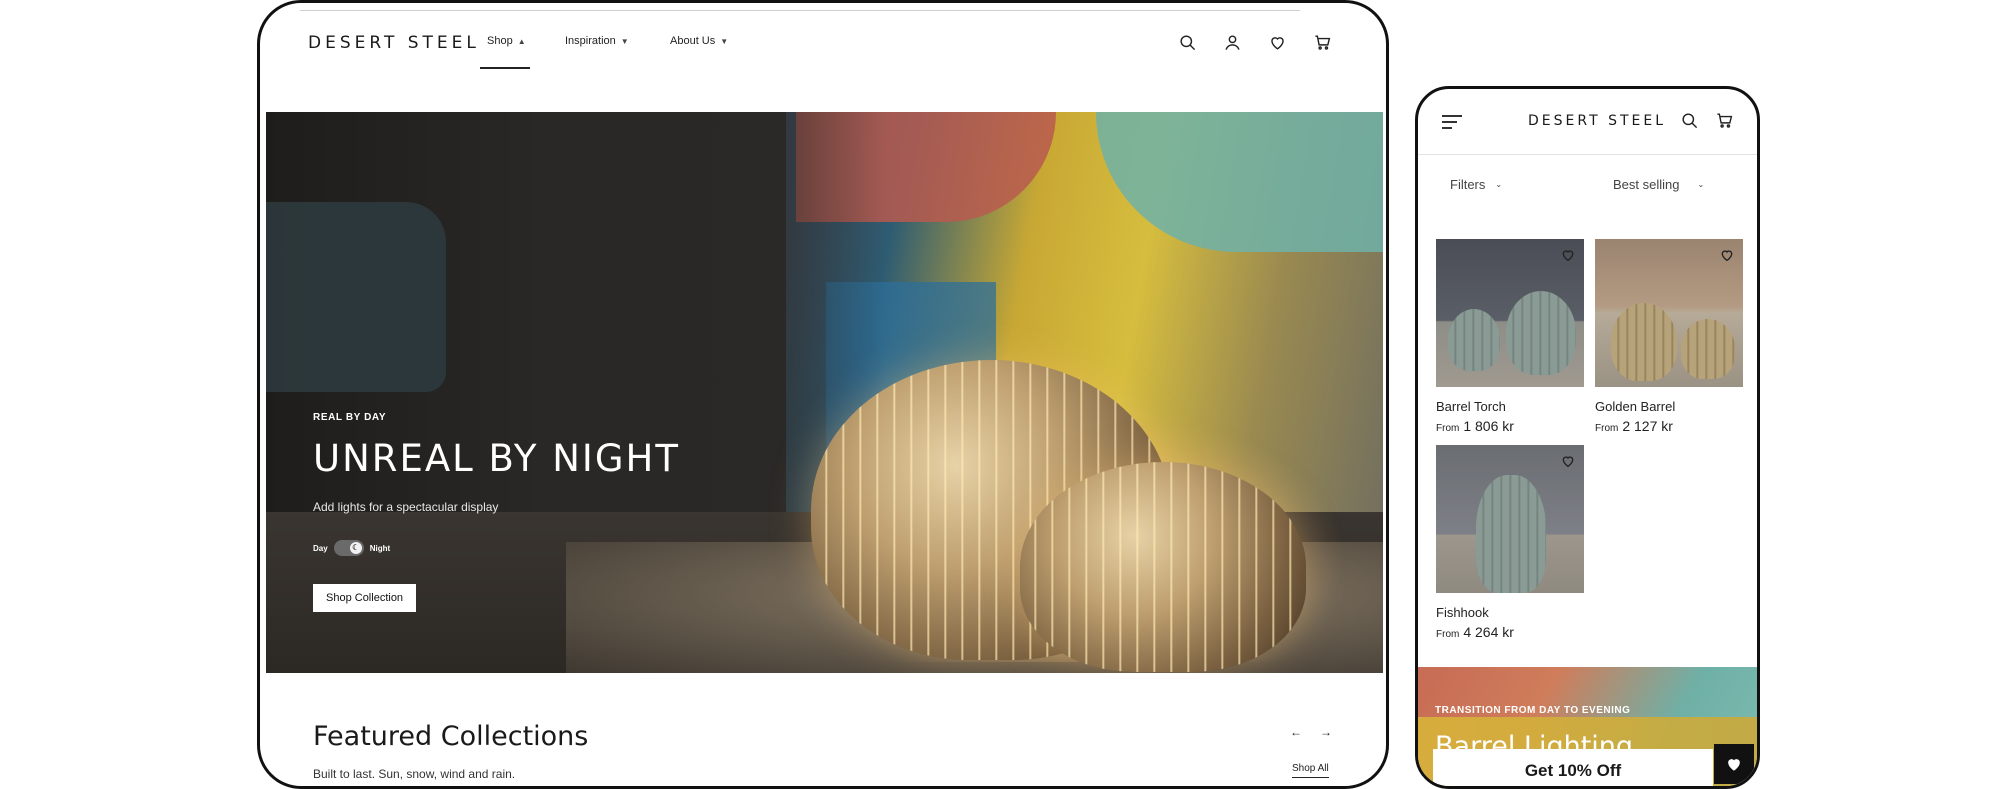  What do you see at coordinates (406, 507) in the screenshot?
I see `hero-subtitle: Add lights for a spectacular display` at bounding box center [406, 507].